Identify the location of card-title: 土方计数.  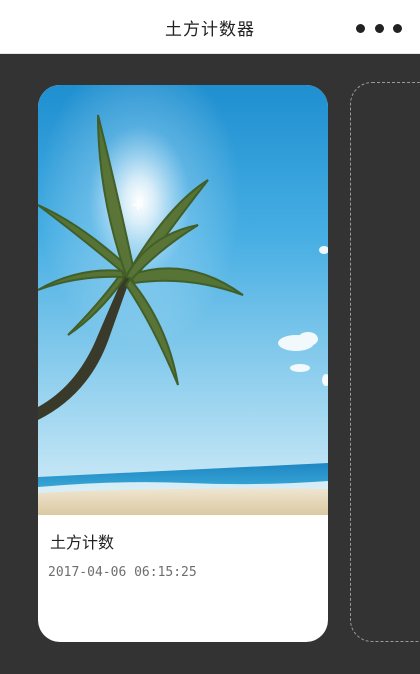
(82, 542).